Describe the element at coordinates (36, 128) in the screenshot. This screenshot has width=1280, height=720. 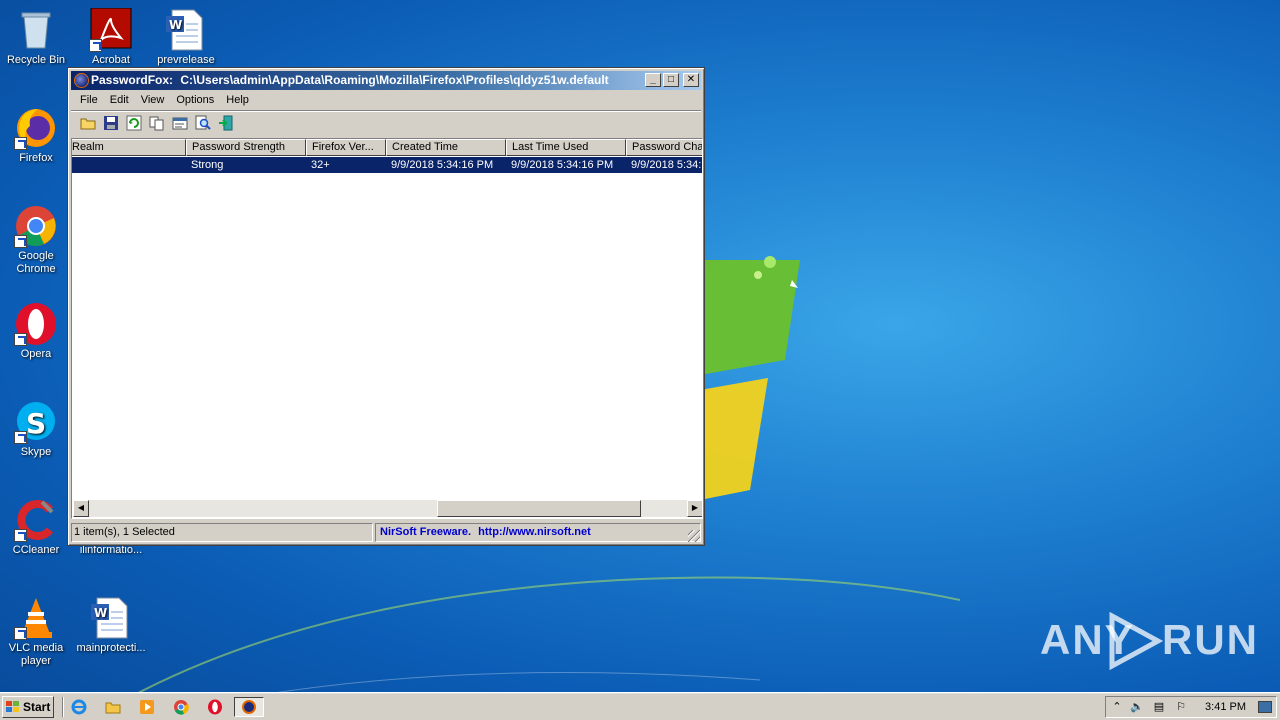
I see `firefox-icon` at that location.